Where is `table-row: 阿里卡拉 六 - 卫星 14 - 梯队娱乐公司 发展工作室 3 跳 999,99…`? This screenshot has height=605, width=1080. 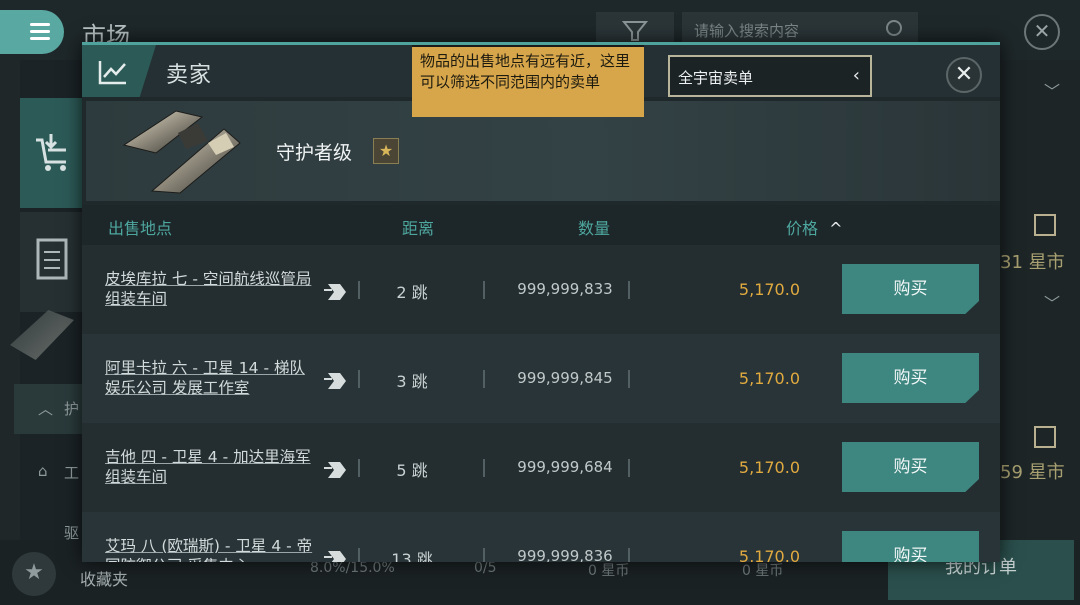
table-row: 阿里卡拉 六 - 卫星 14 - 梯队娱乐公司 发展工作室 3 跳 999,99… is located at coordinates (541, 378).